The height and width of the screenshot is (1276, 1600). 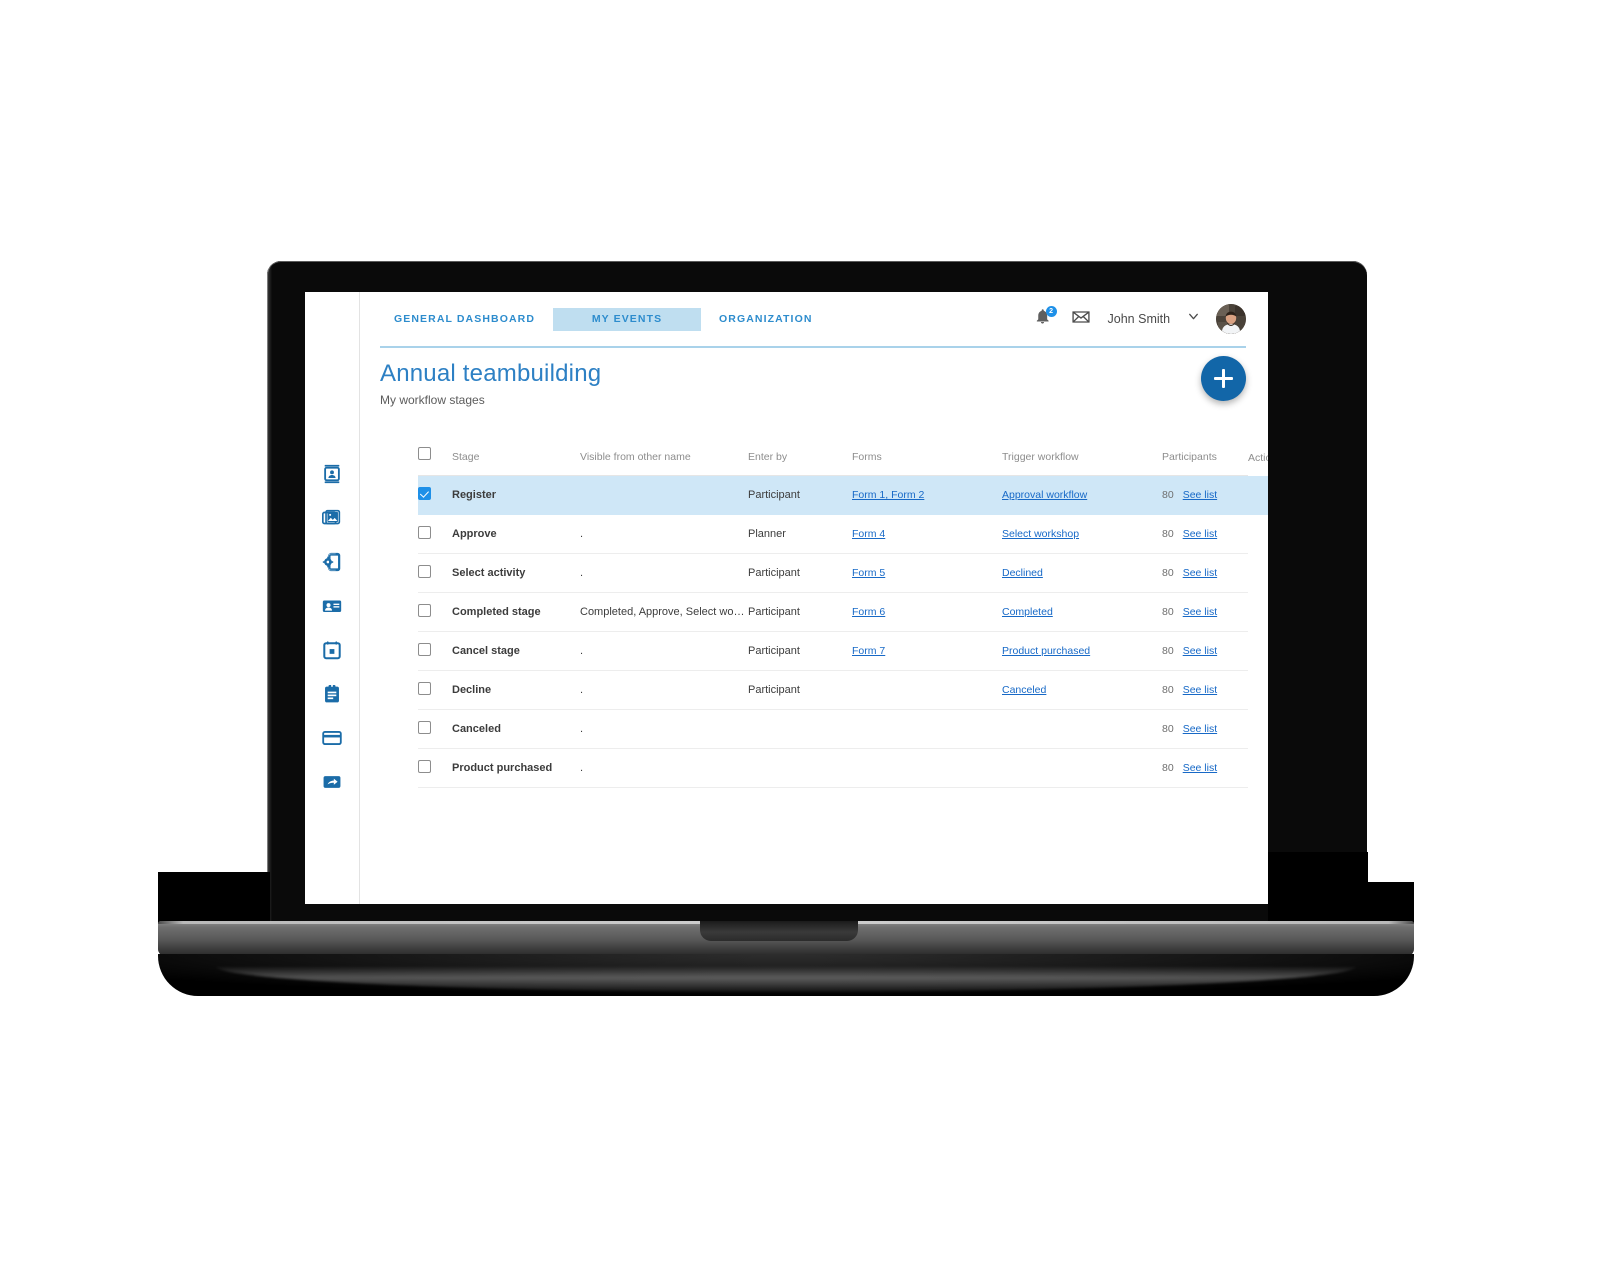 I want to click on messages-button, so click(x=1081, y=319).